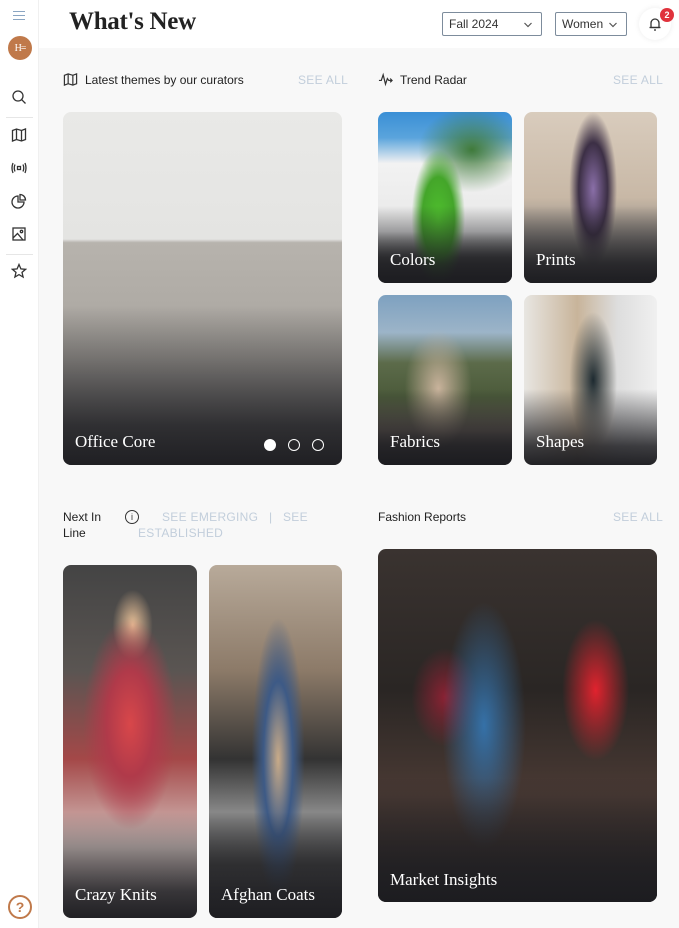 The image size is (679, 928). I want to click on trend-radar-heading: Trend Radar, so click(422, 79).